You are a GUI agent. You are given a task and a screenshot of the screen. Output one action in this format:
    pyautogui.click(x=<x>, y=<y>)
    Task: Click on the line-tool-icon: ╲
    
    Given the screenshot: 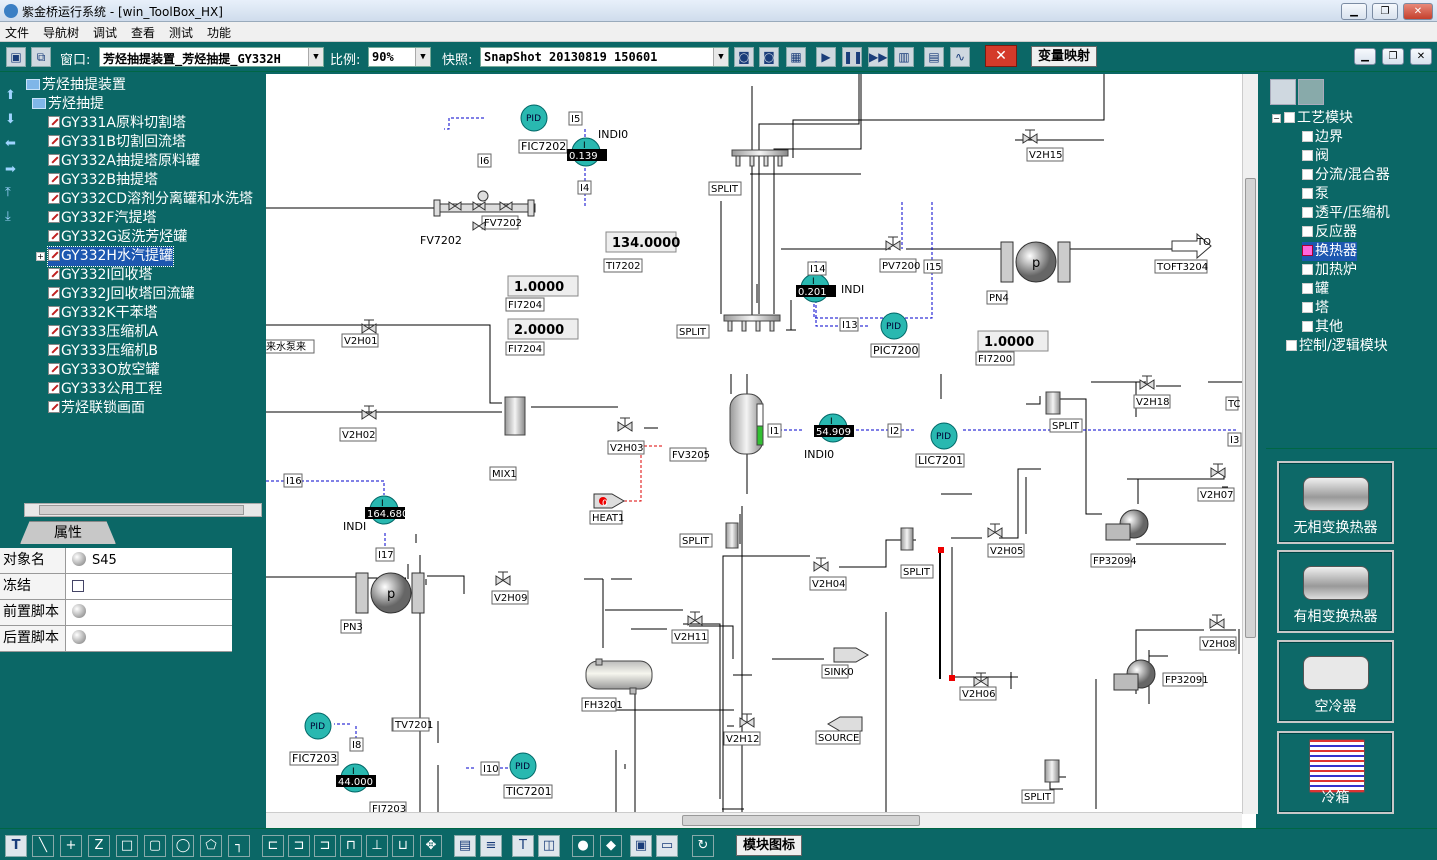 What is the action you would take?
    pyautogui.click(x=43, y=846)
    